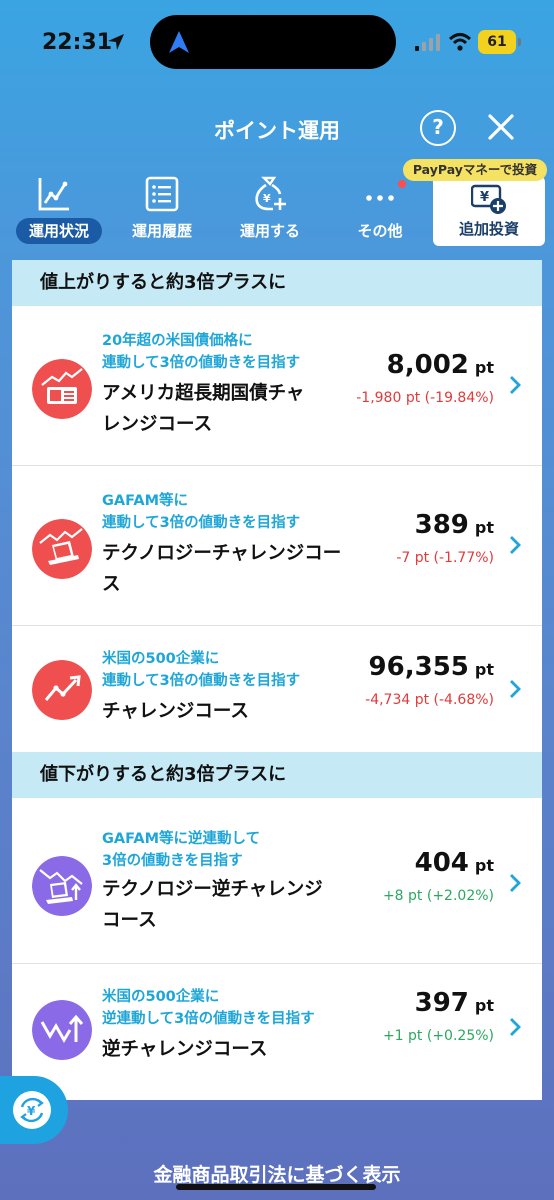 This screenshot has height=1200, width=554. I want to click on course-name: テクノロジー逆チャレンジ コース, so click(212, 905).